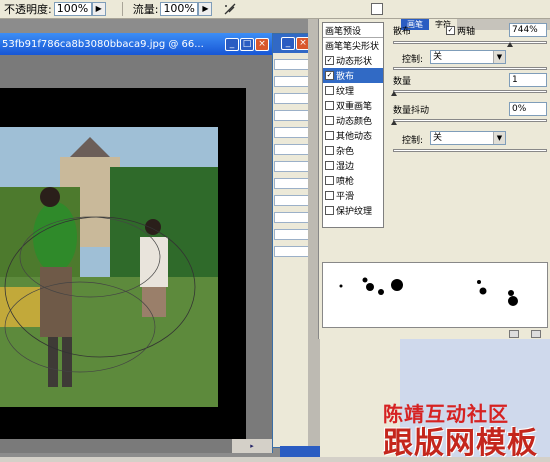 Image resolution: width=550 pixels, height=462 pixels. I want to click on control2-select: 关 ▼, so click(468, 138).